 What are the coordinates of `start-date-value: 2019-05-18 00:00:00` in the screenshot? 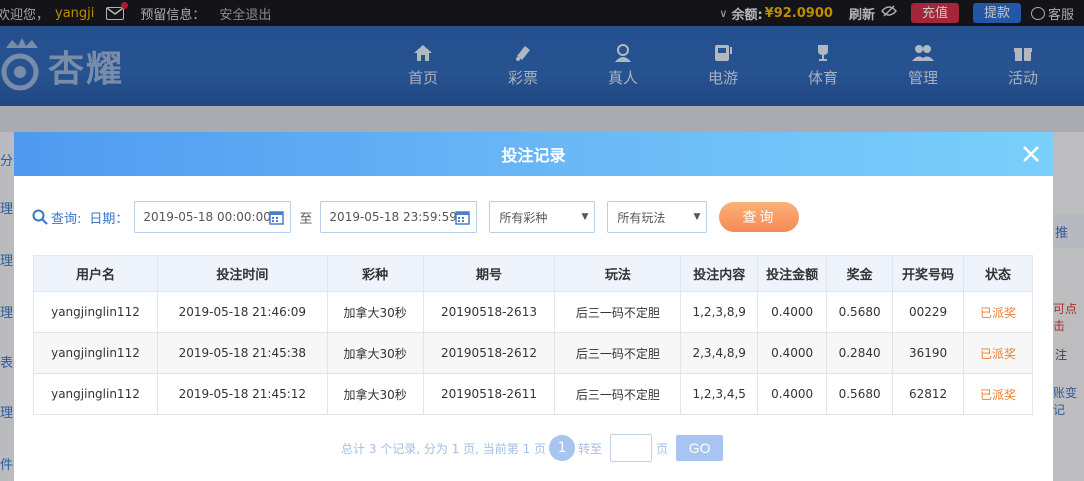 It's located at (207, 217).